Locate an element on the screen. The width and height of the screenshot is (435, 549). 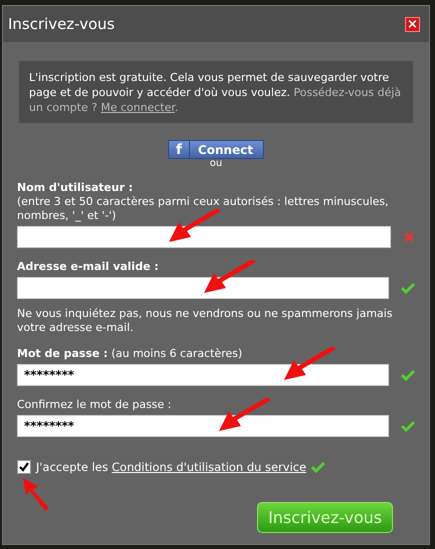
text-field is located at coordinates (204, 237).